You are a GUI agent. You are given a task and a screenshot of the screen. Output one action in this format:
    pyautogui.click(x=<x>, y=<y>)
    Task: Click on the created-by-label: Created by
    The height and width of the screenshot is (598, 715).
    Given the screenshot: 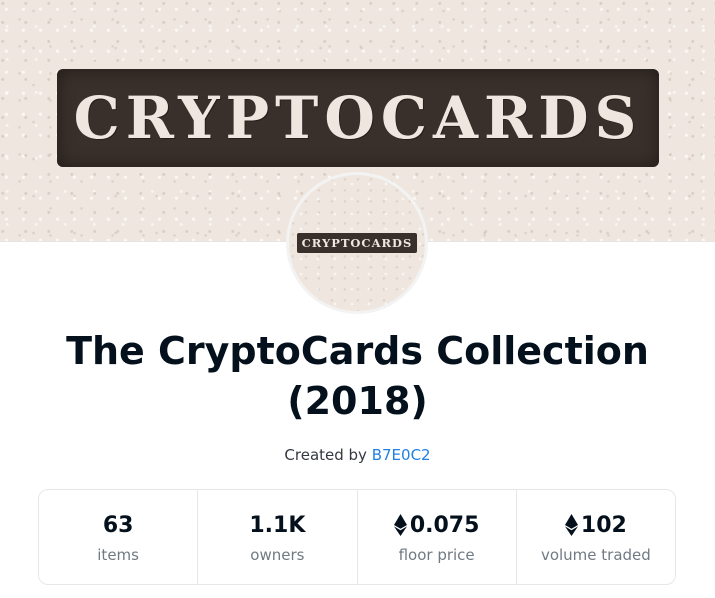 What is the action you would take?
    pyautogui.click(x=325, y=455)
    